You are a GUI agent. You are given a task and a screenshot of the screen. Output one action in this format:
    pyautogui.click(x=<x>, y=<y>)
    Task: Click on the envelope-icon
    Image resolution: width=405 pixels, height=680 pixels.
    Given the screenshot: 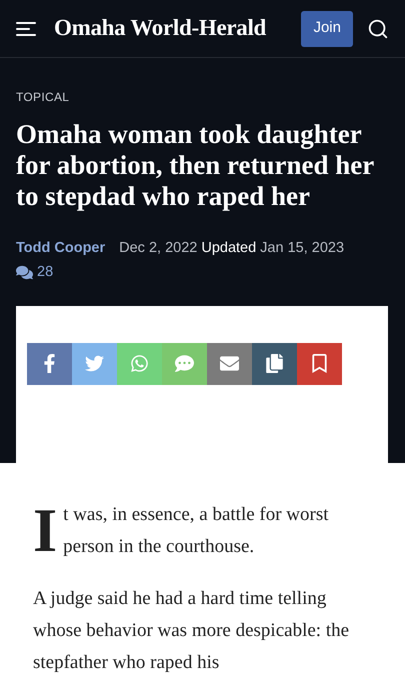 What is the action you would take?
    pyautogui.click(x=229, y=363)
    